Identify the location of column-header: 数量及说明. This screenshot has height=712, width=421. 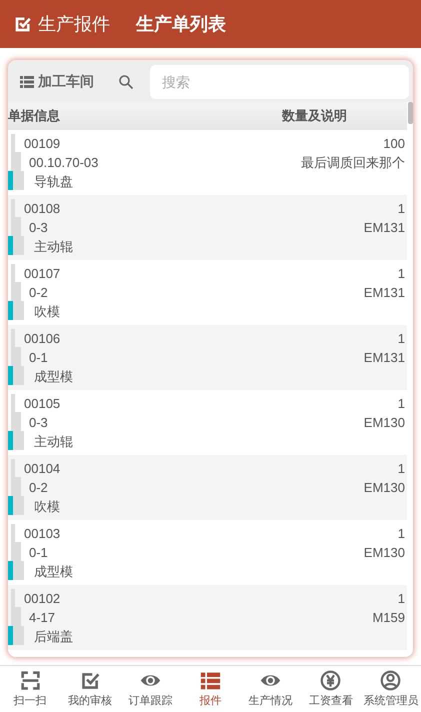
(314, 116).